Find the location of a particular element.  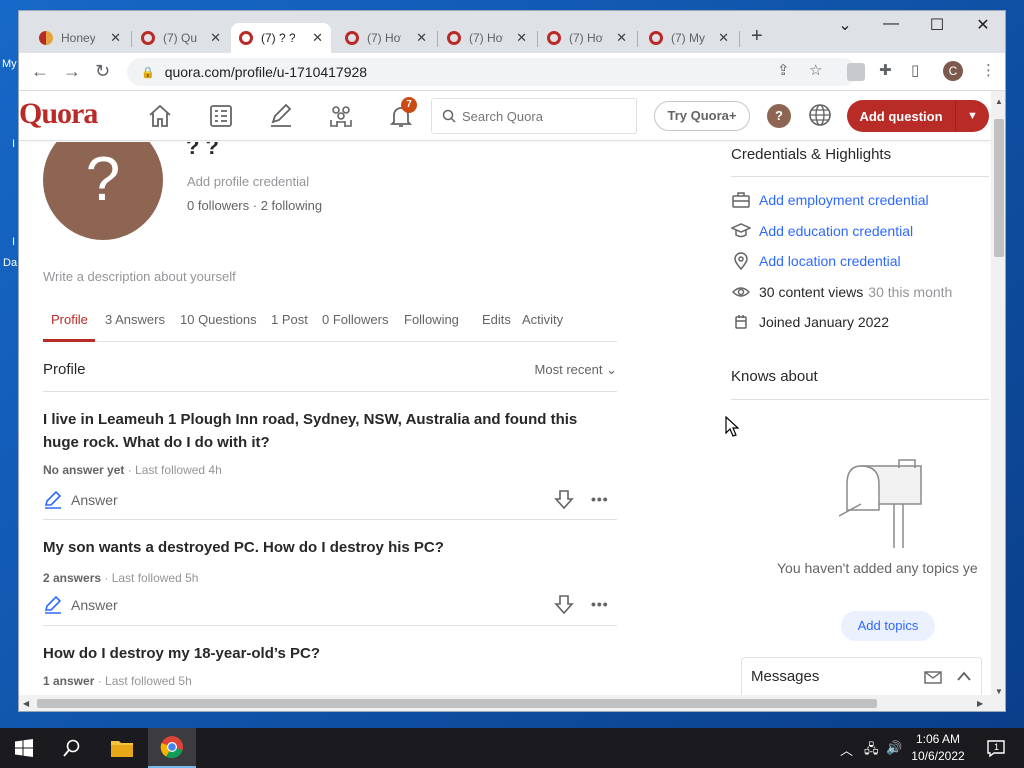

answer-count: No answer yet is located at coordinates (83, 470).